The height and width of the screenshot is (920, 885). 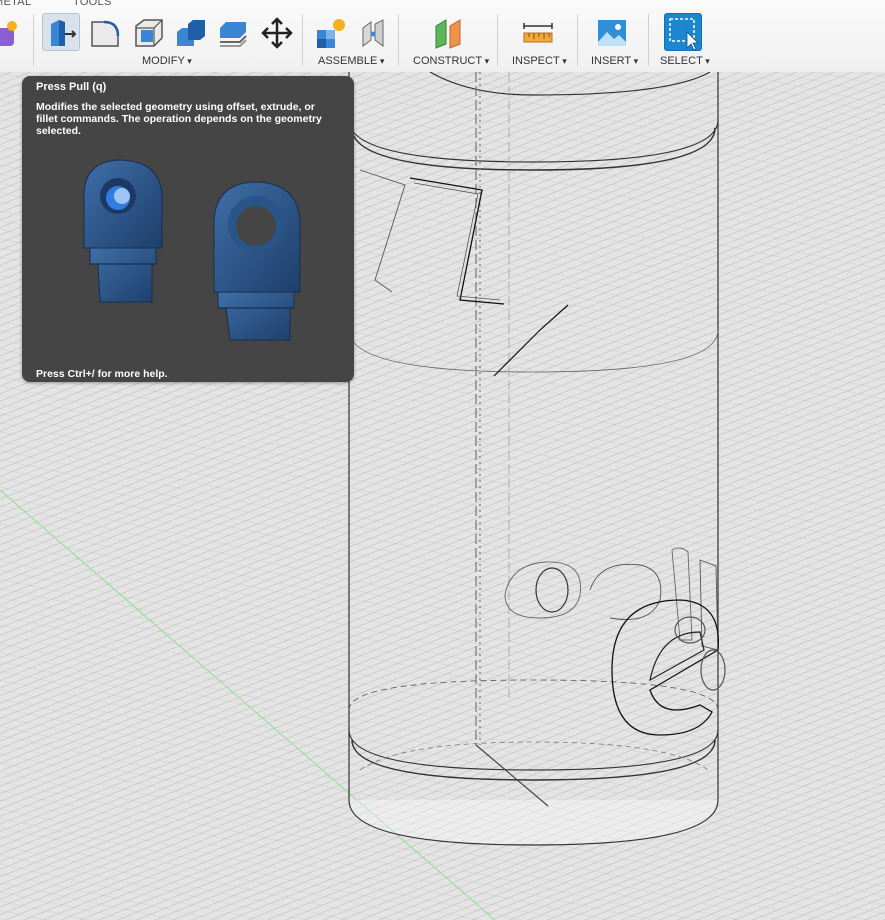 What do you see at coordinates (8, 33) in the screenshot?
I see `create-form-icon` at bounding box center [8, 33].